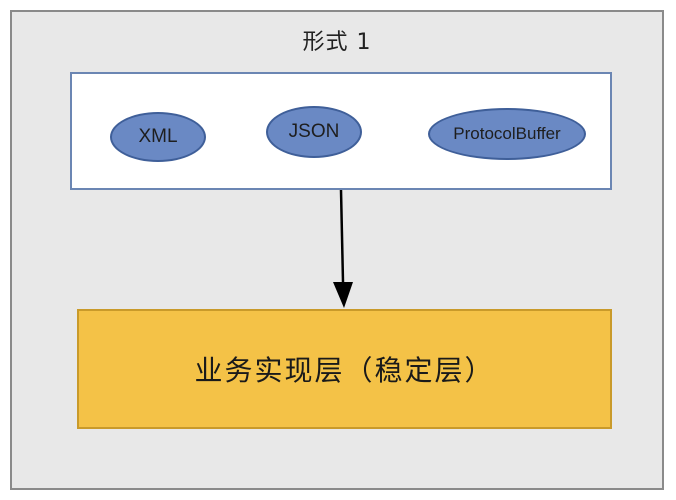  Describe the element at coordinates (158, 137) in the screenshot. I see `format-xml-node: XML` at that location.